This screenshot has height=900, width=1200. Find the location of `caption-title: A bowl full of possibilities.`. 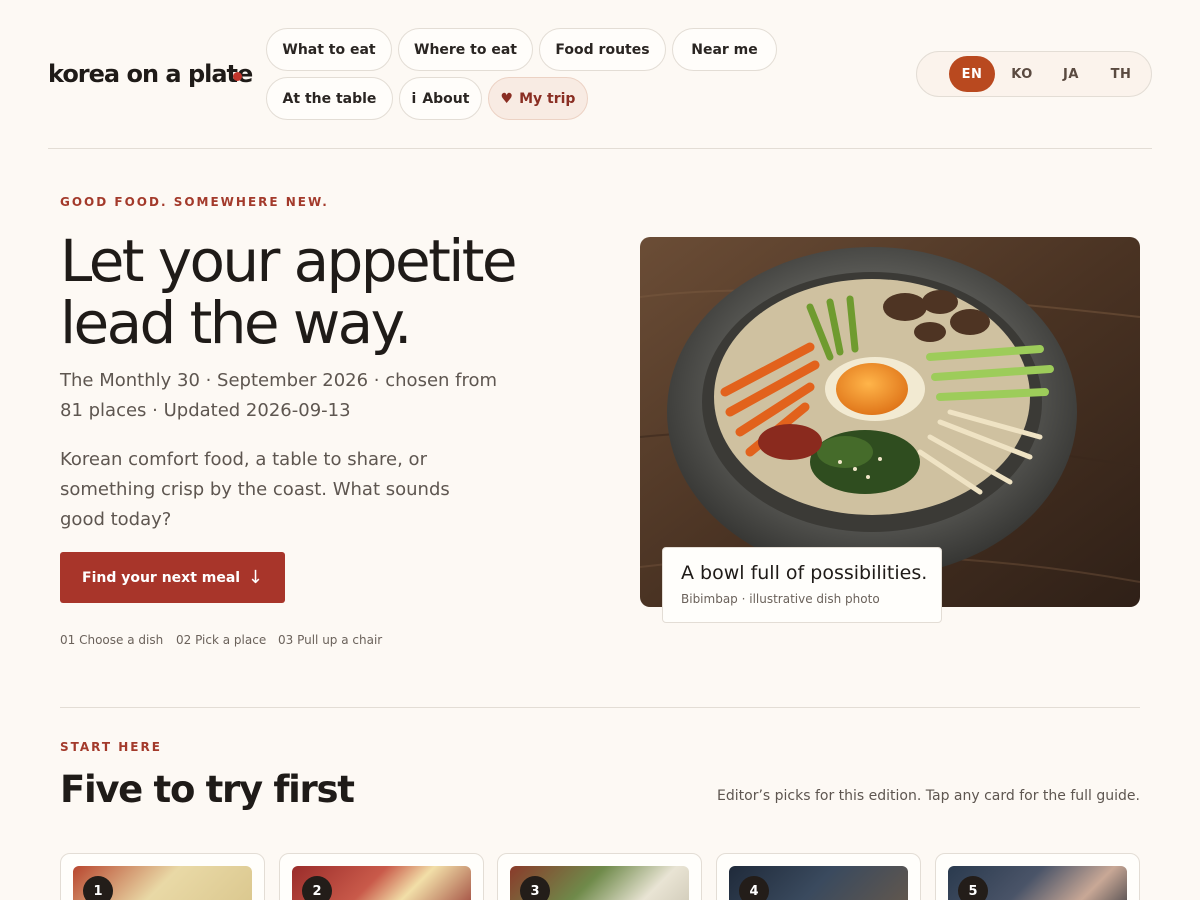

caption-title: A bowl full of possibilities. is located at coordinates (804, 573).